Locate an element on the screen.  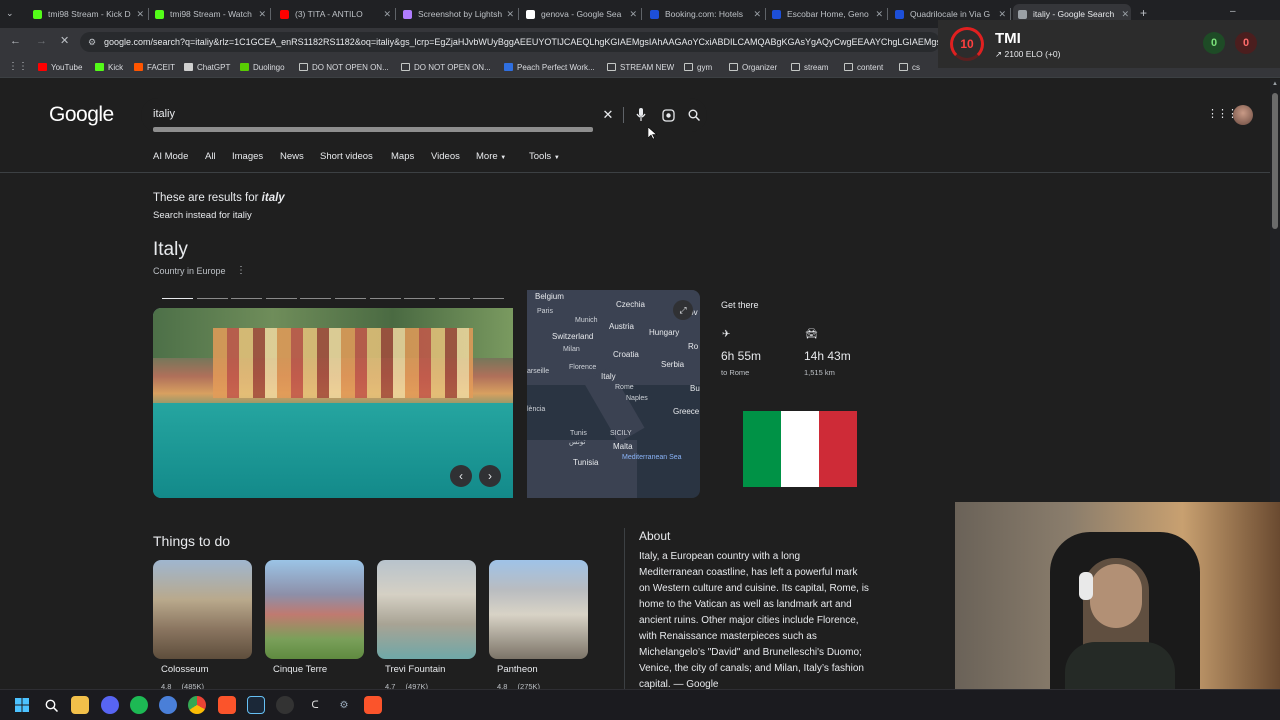
tab-videos: Videos is located at coordinates (445, 156).